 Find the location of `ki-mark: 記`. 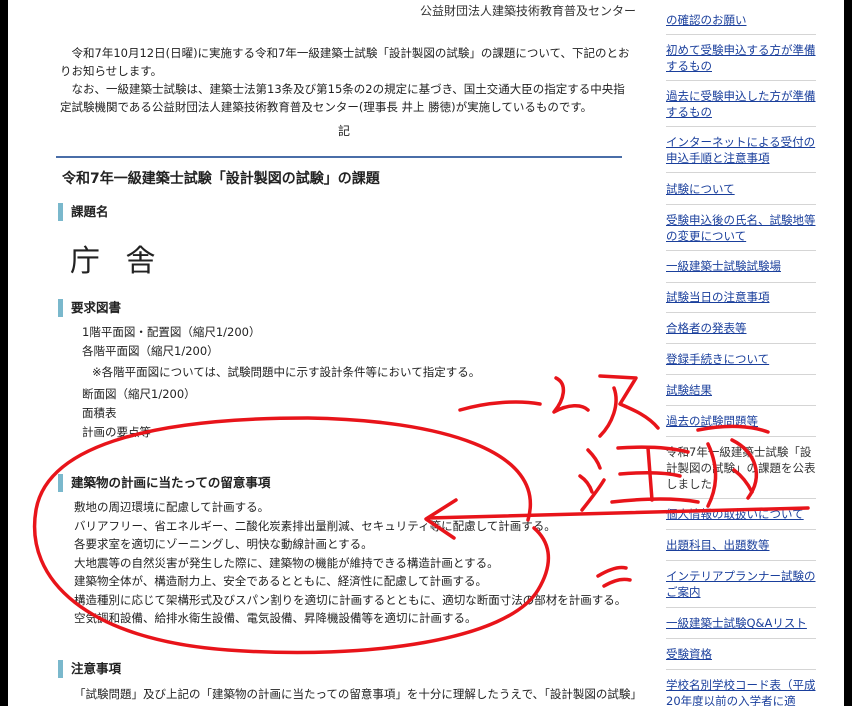

ki-mark: 記 is located at coordinates (344, 131).